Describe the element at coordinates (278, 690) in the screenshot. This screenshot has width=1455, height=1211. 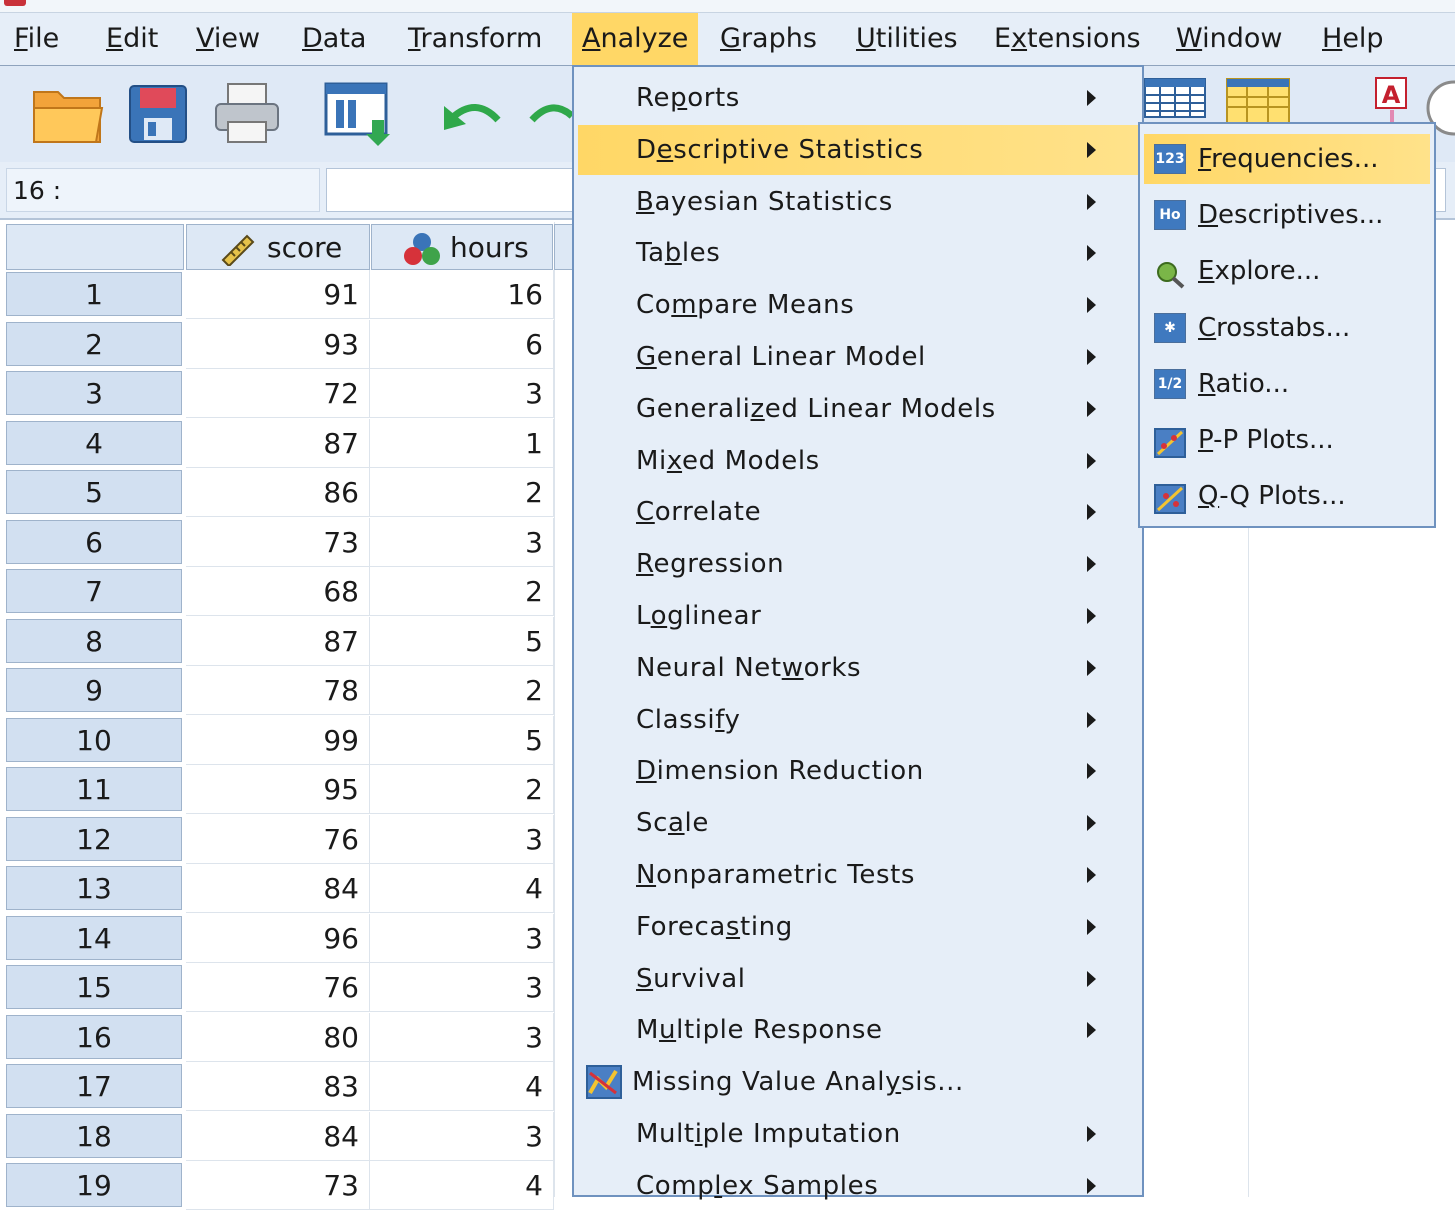
I see `cell-score: 78` at that location.